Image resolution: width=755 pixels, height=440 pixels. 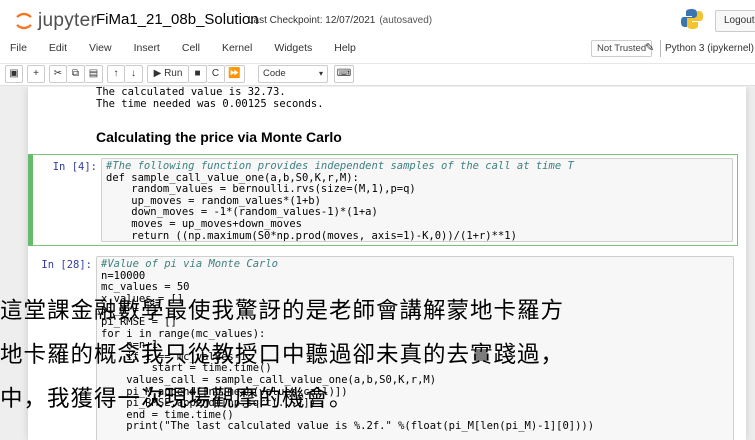 I want to click on run-button: ▶ Run, so click(x=168, y=74).